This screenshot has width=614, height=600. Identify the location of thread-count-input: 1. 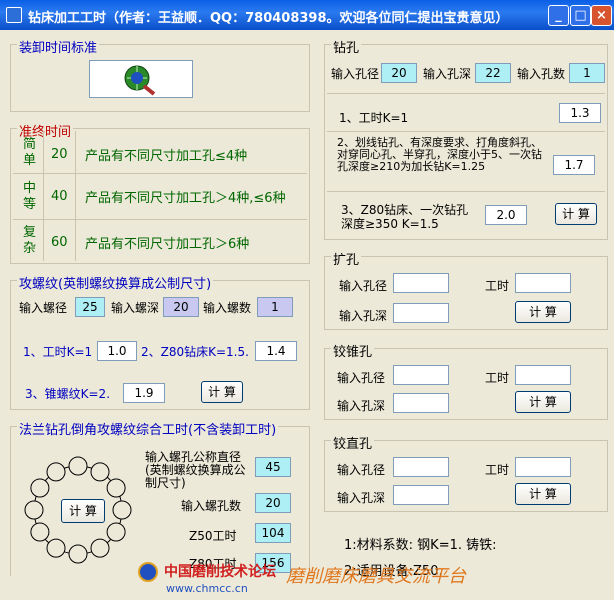
(275, 307).